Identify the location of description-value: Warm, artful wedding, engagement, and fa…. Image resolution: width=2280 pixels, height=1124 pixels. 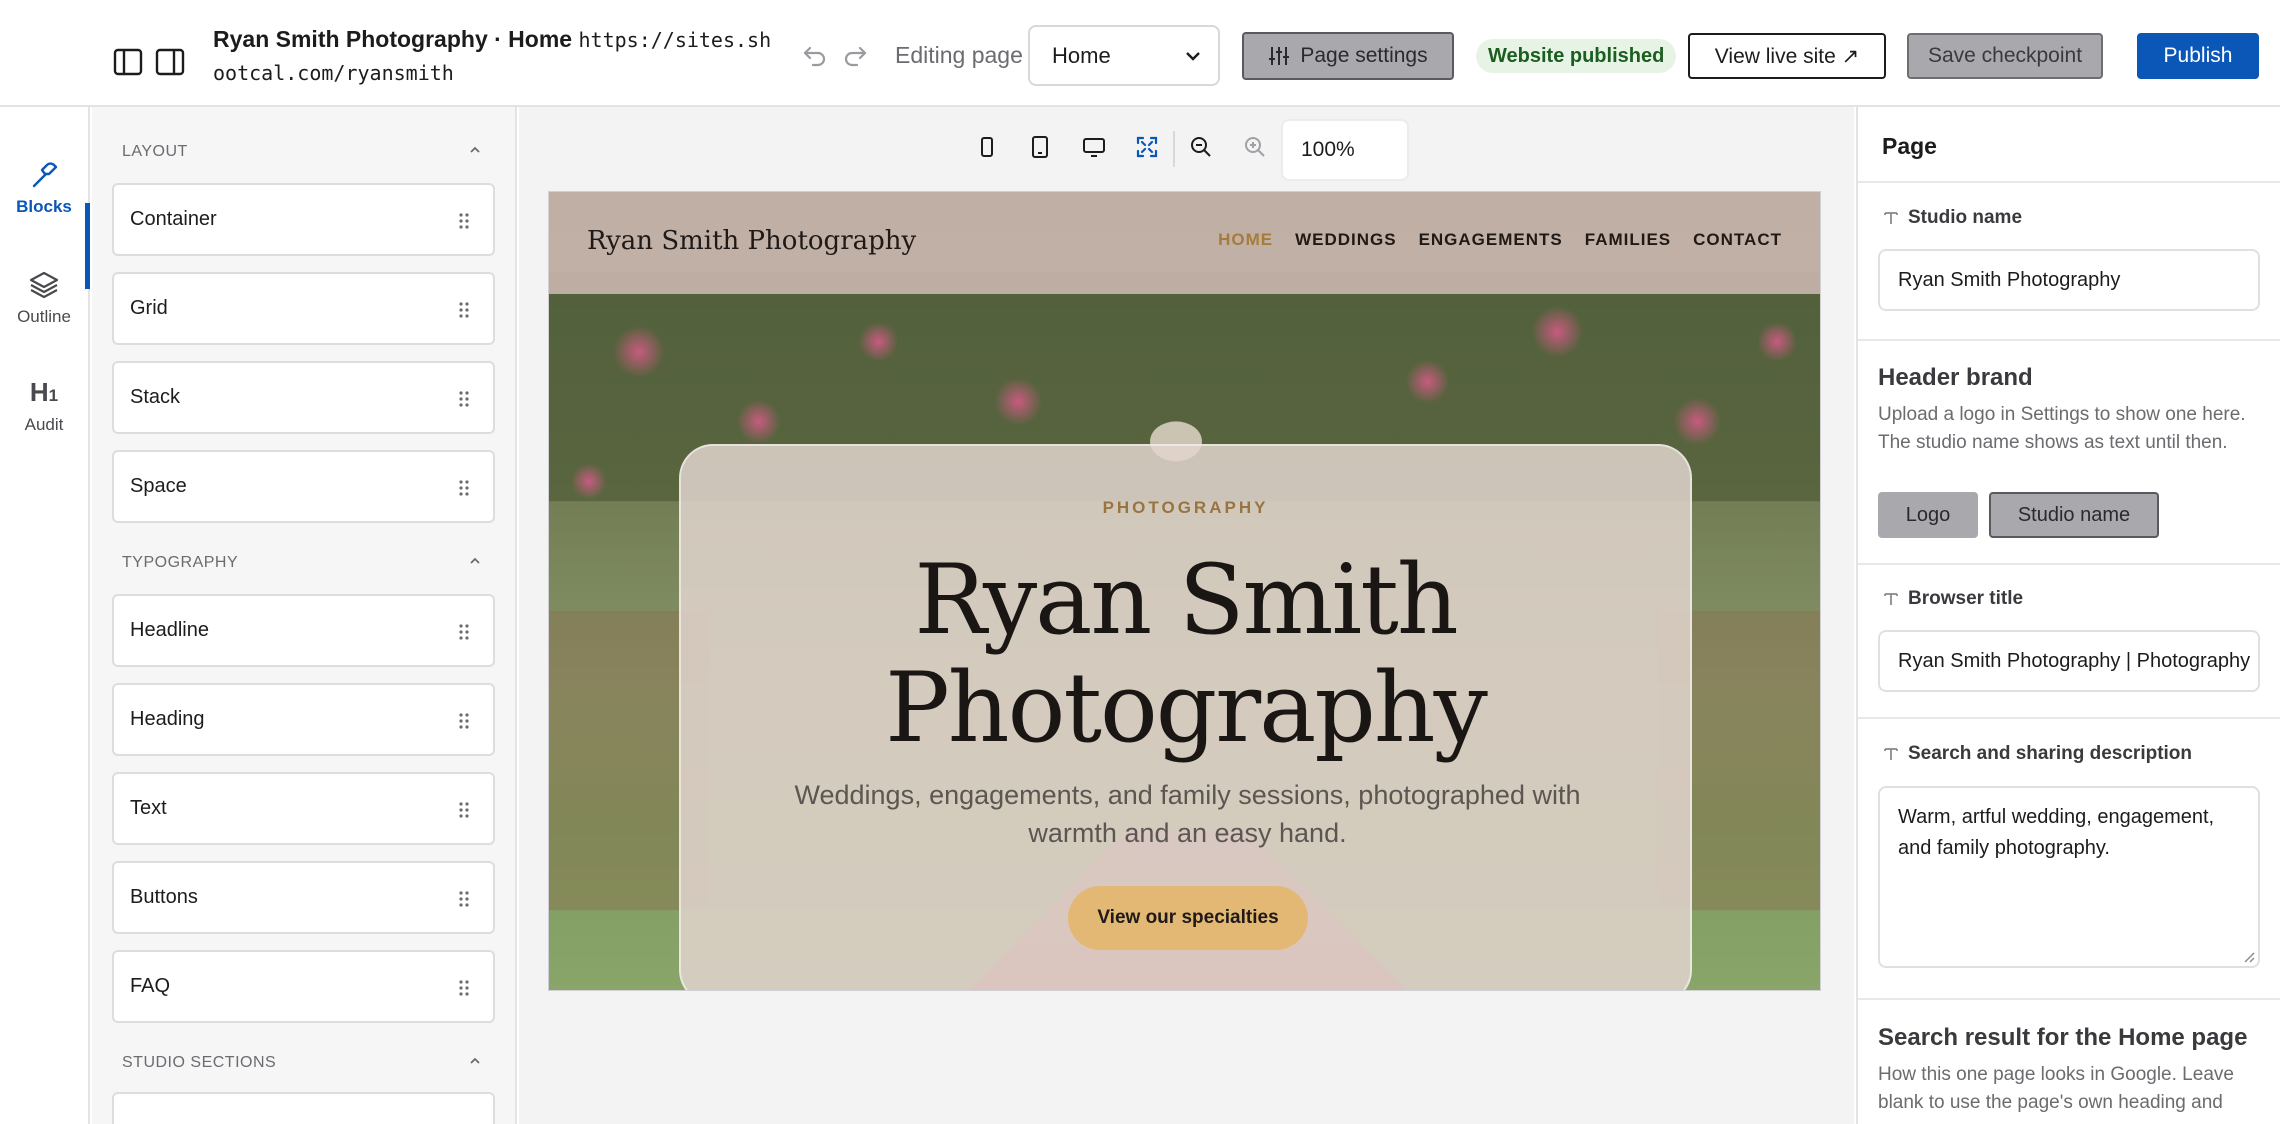
(2056, 832).